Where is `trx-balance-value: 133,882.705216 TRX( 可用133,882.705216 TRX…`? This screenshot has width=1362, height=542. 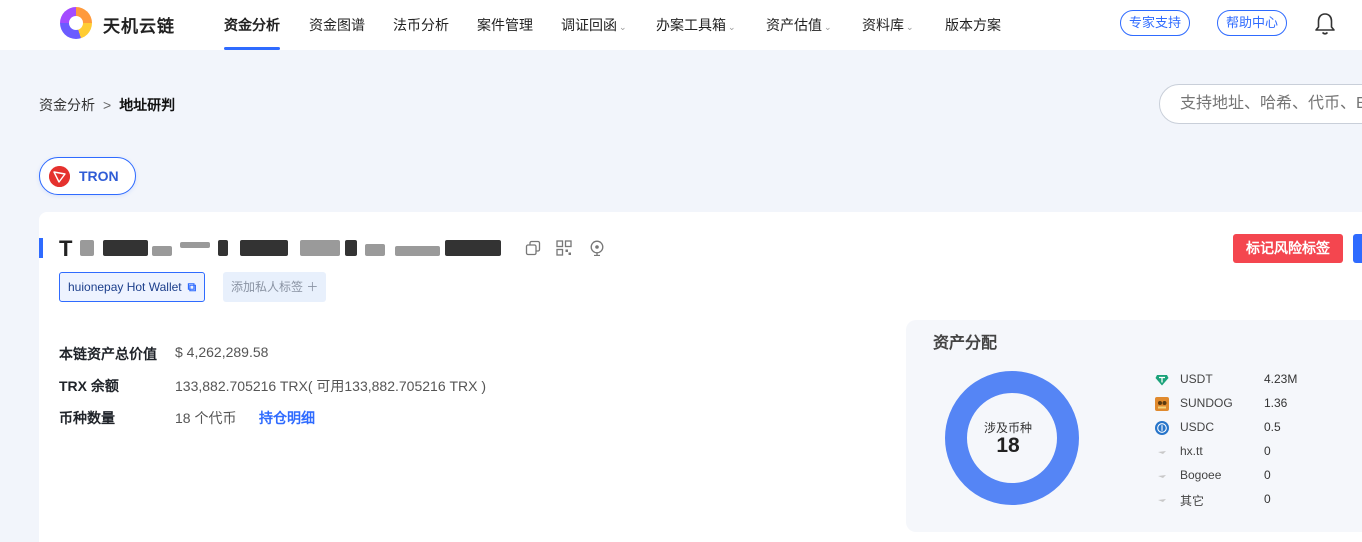 trx-balance-value: 133,882.705216 TRX( 可用133,882.705216 TRX… is located at coordinates (331, 386).